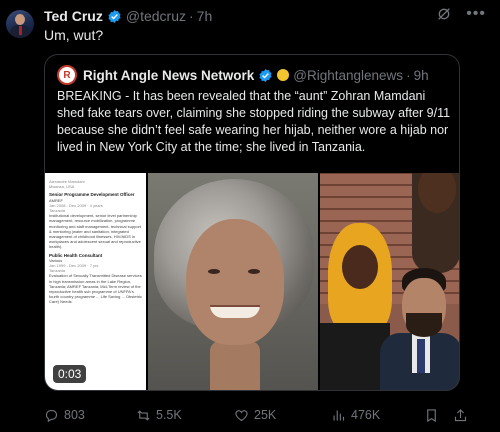  What do you see at coordinates (348, 75) in the screenshot?
I see `quote-author-handle: @Rightanglenews` at bounding box center [348, 75].